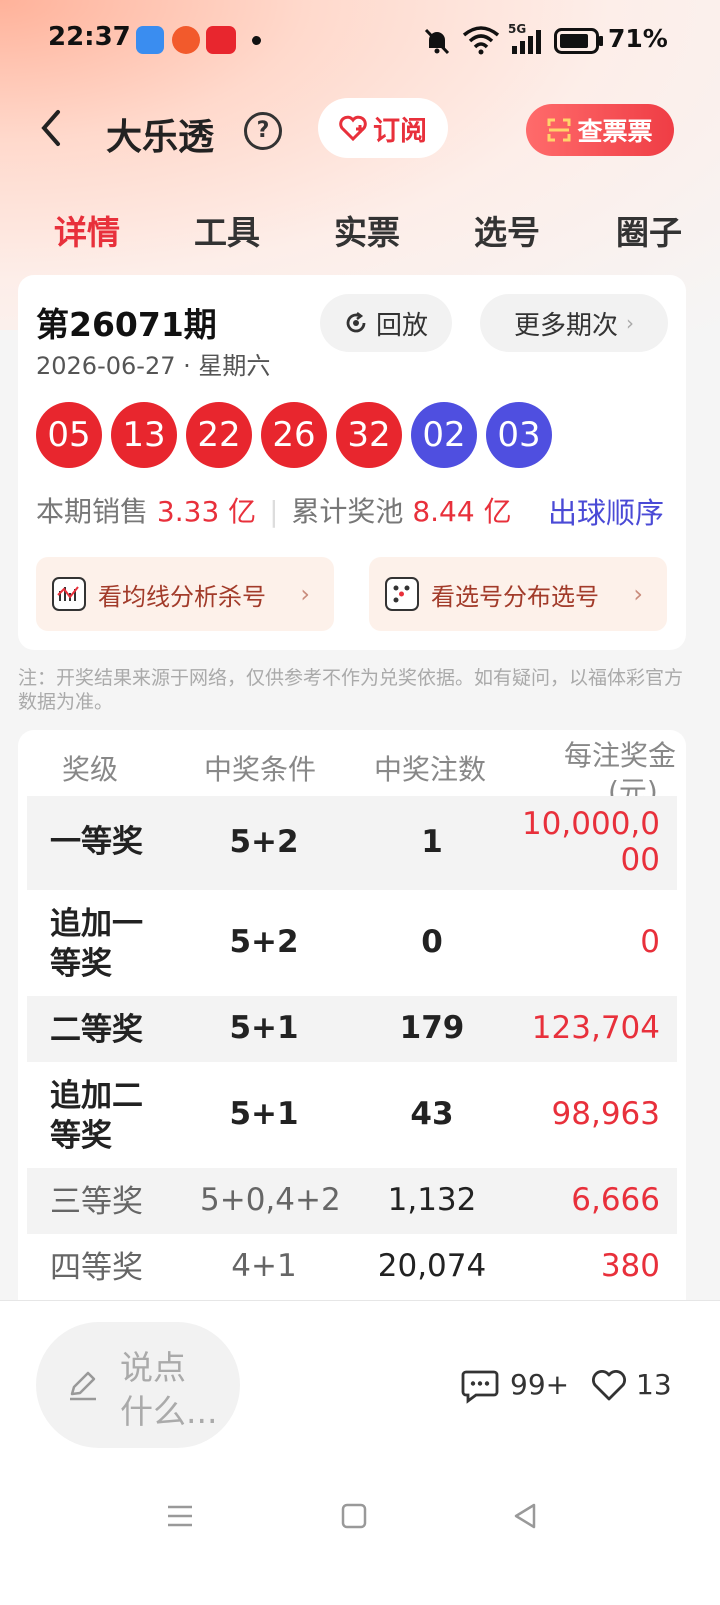 The height and width of the screenshot is (1605, 720). I want to click on chevron-left-icon, so click(50, 128).